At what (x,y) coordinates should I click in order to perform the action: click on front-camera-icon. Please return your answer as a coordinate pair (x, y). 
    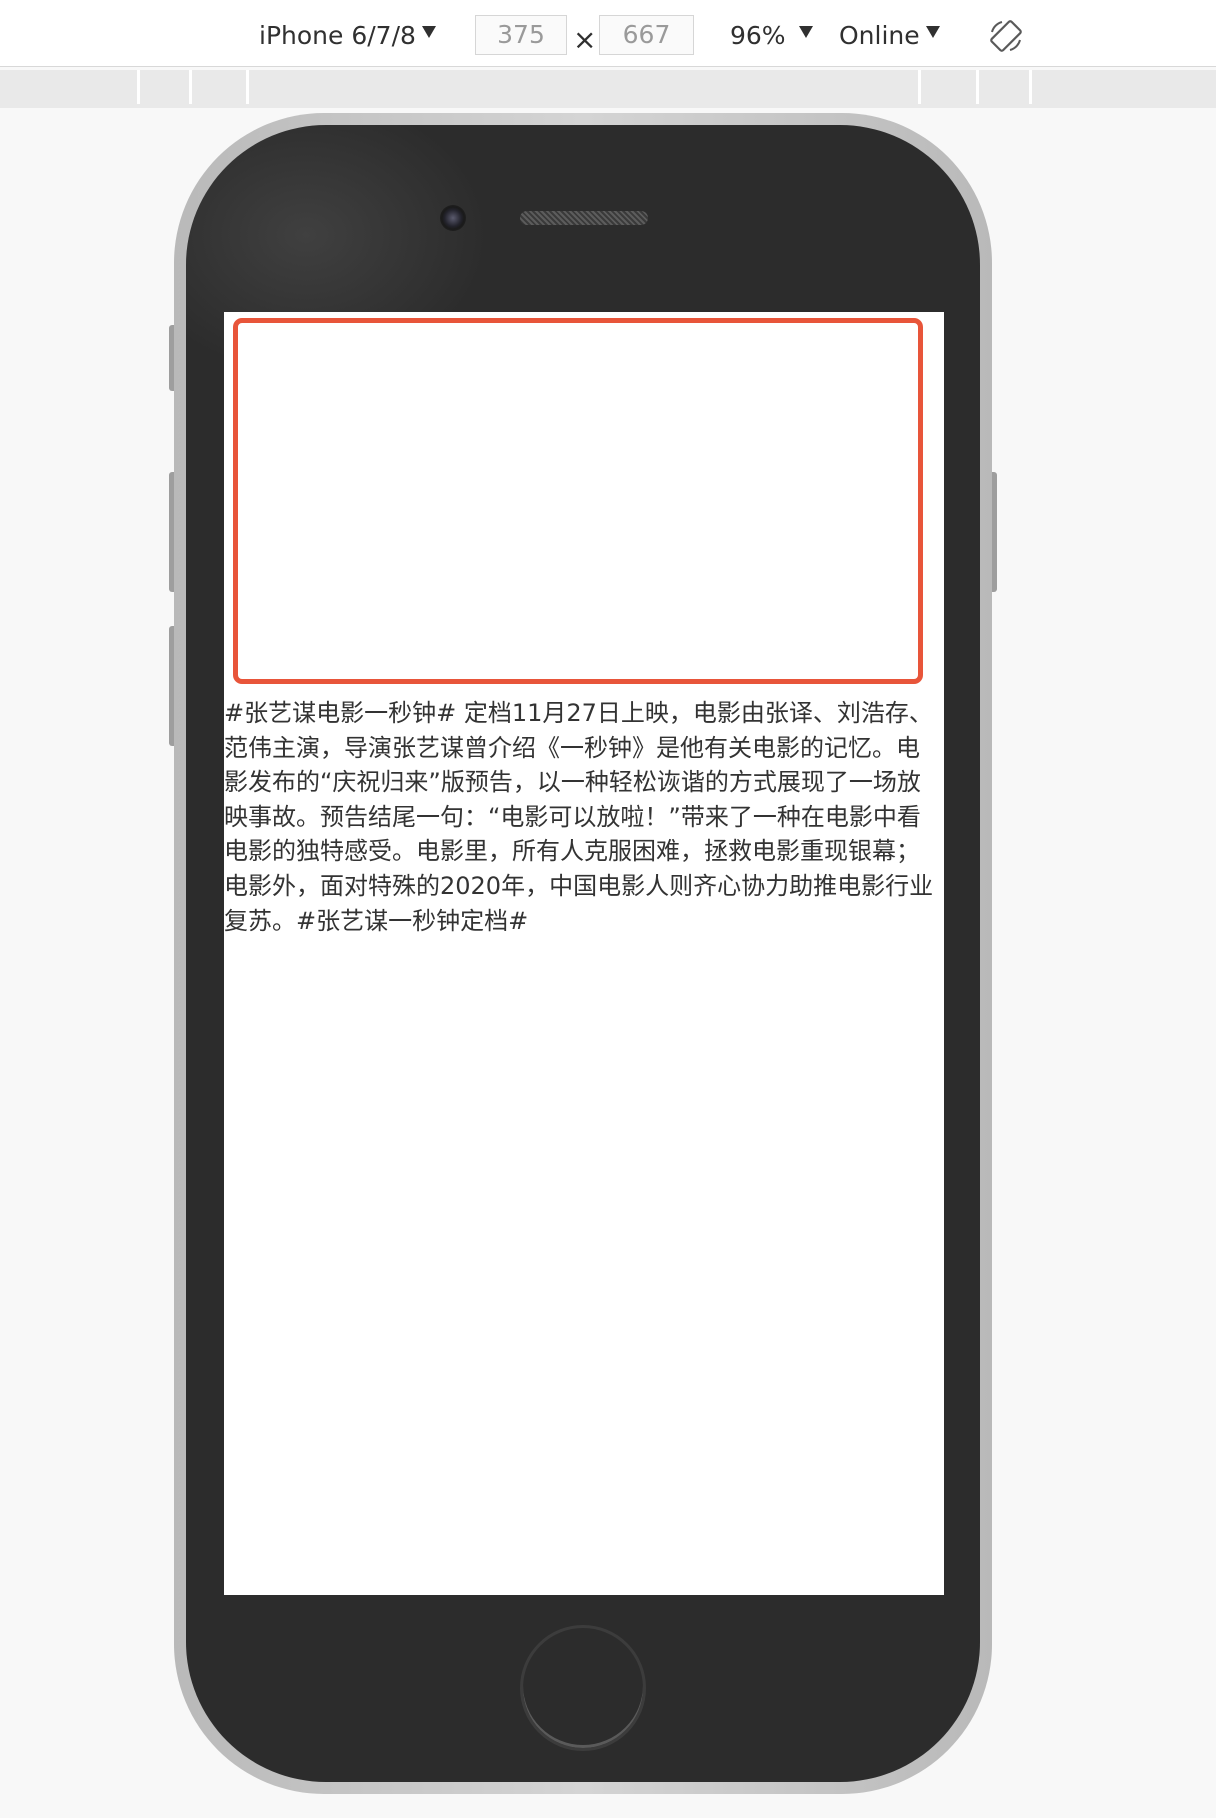
    Looking at the image, I should click on (453, 218).